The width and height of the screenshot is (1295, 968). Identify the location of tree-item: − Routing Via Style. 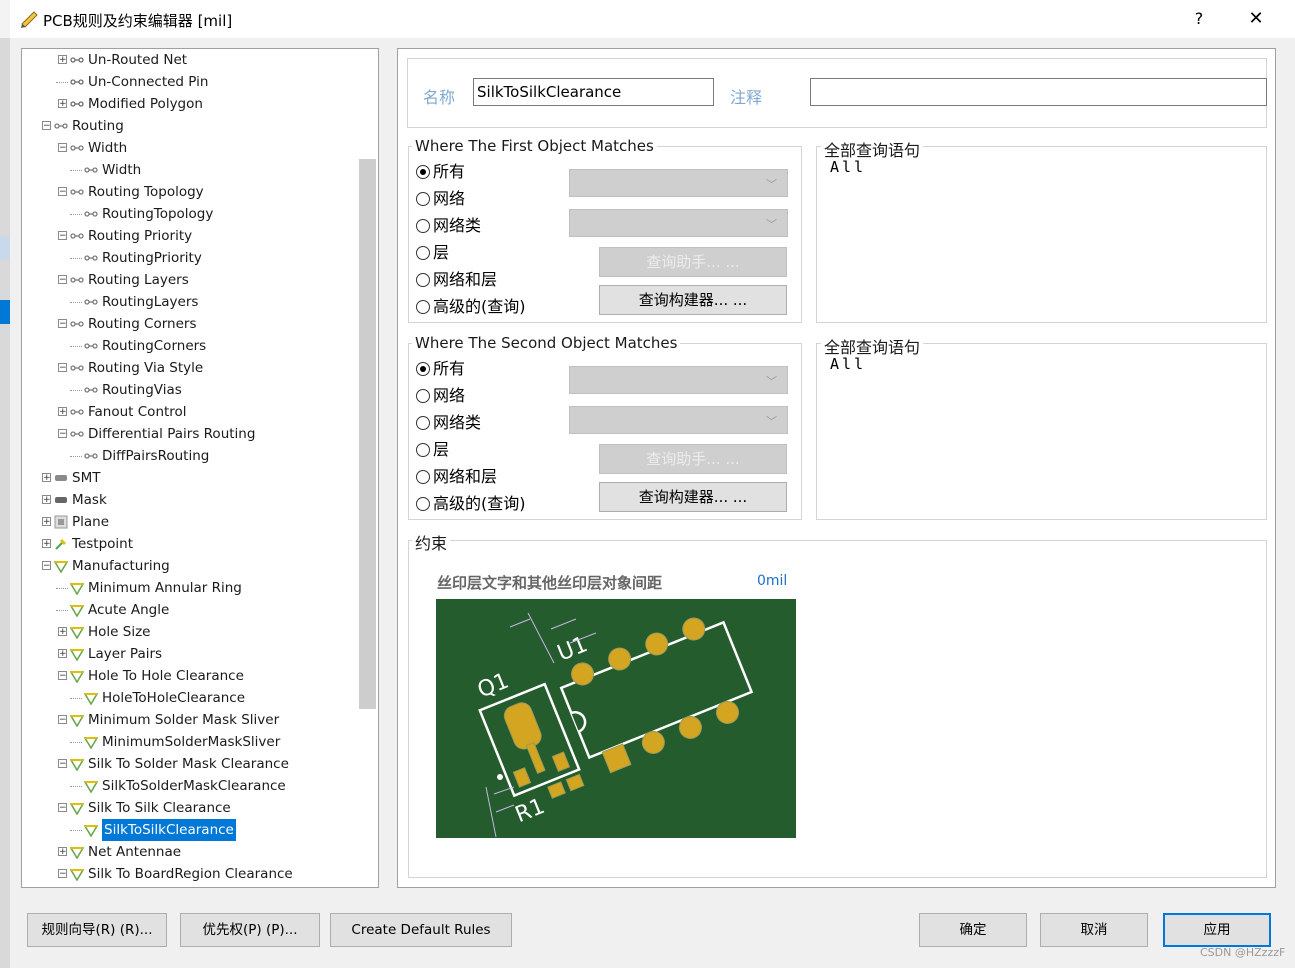
(190, 368).